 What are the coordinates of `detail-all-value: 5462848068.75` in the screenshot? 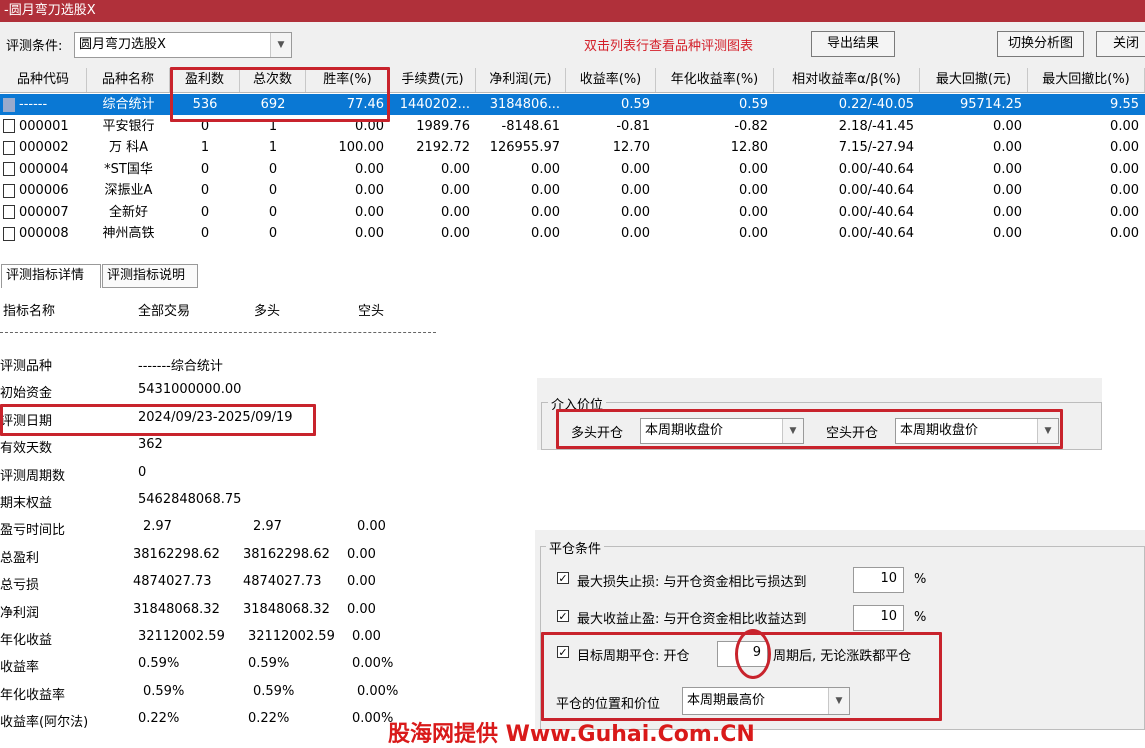 It's located at (190, 499).